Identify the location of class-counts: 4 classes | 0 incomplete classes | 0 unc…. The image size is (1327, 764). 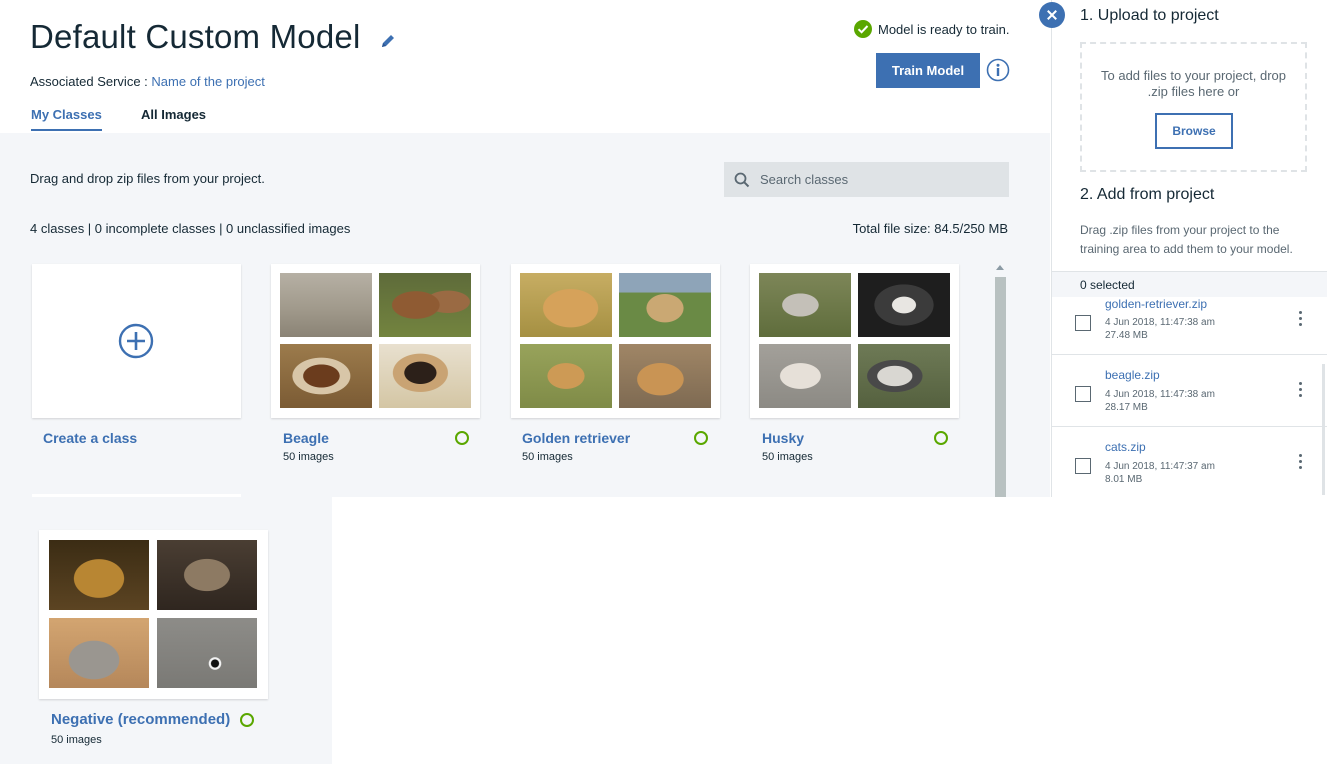
(190, 228).